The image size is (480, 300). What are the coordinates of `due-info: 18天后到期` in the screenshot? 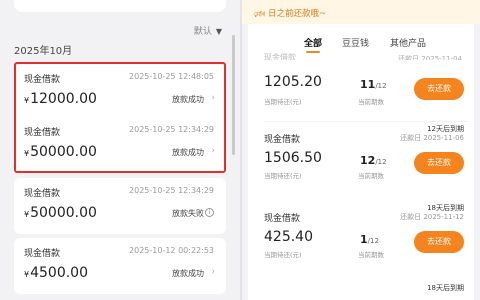 It's located at (445, 288).